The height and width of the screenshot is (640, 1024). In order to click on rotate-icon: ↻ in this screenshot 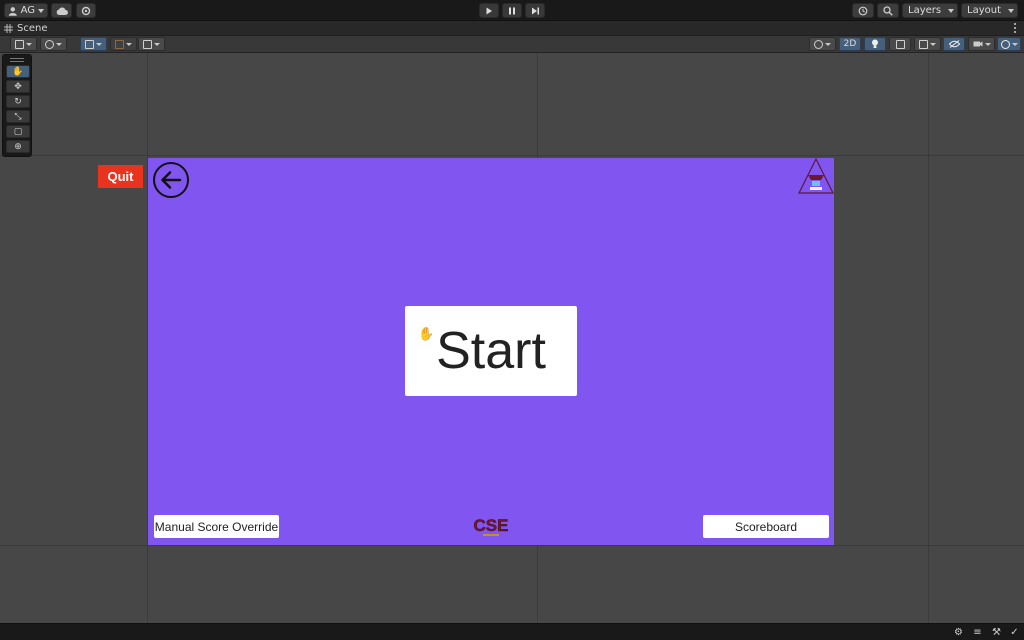, I will do `click(18, 101)`.